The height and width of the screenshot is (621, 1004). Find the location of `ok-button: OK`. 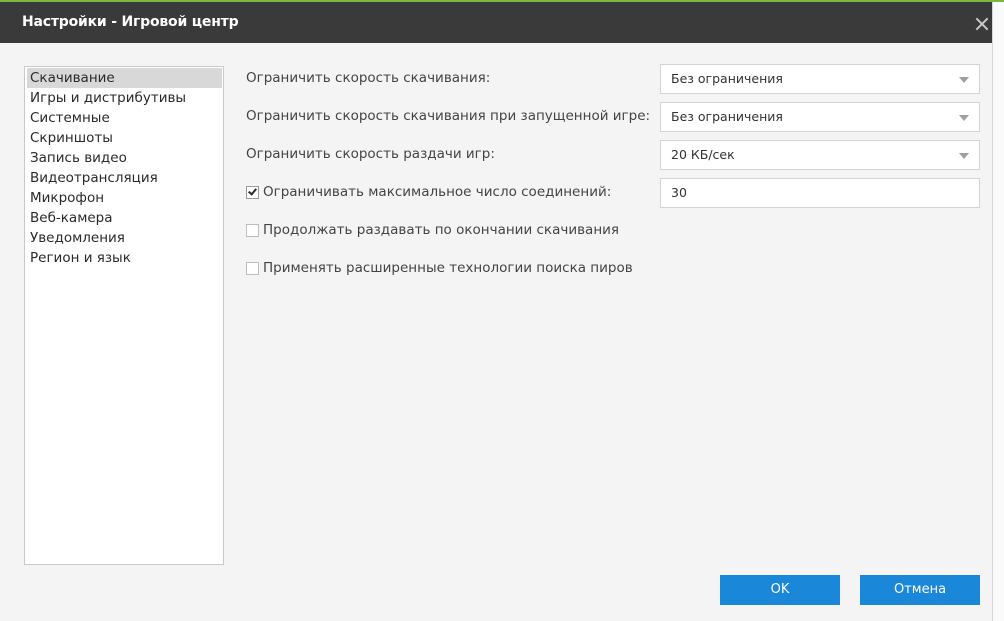

ok-button: OK is located at coordinates (780, 590).